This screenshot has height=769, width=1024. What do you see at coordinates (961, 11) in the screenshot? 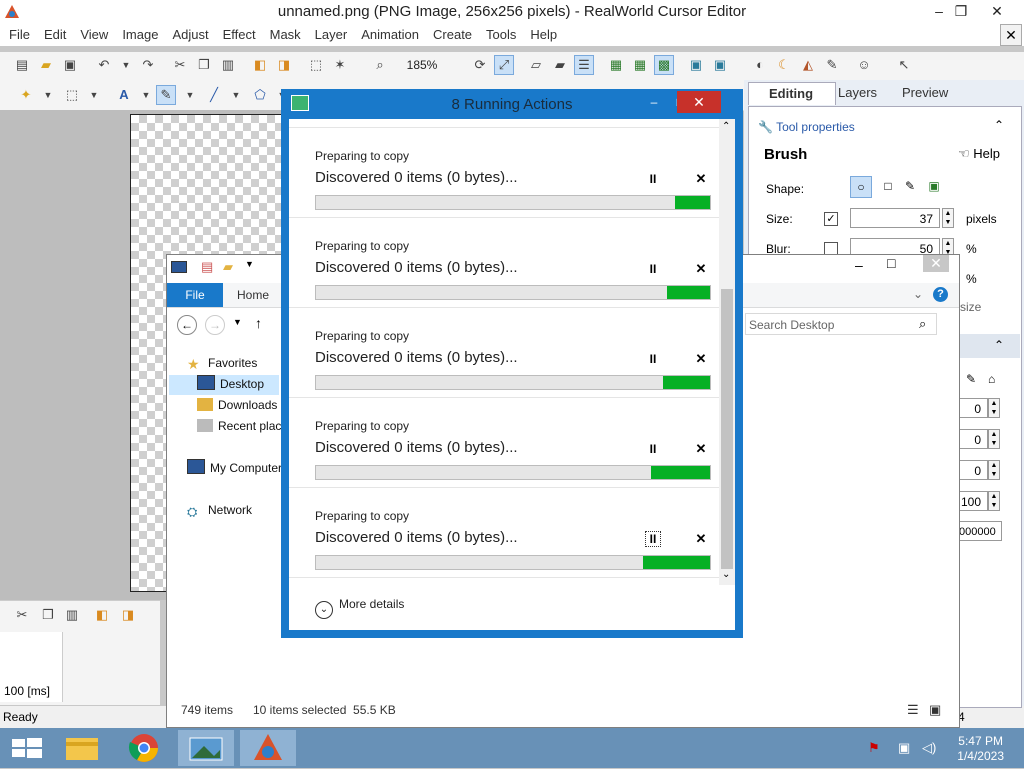
I see `maximize-button: ❐` at bounding box center [961, 11].